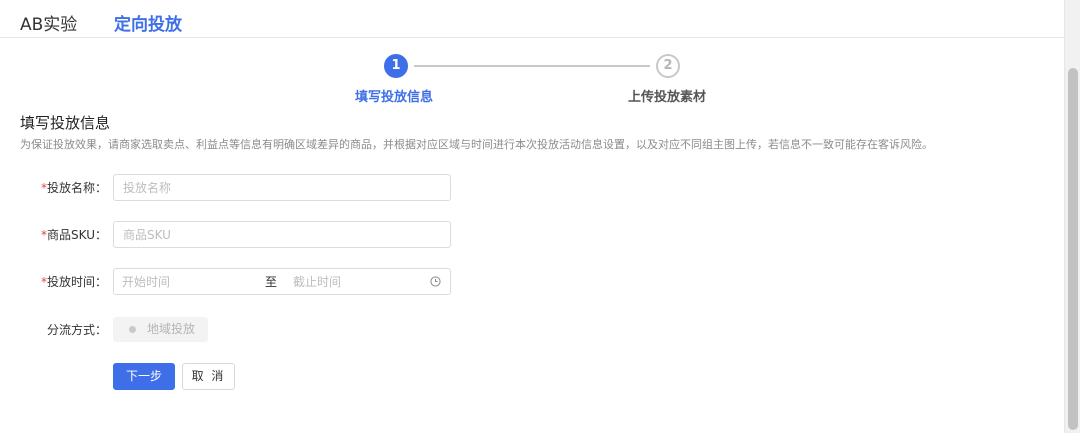 The image size is (1080, 433). What do you see at coordinates (171, 329) in the screenshot?
I see `region-delivery-label: 地域投放` at bounding box center [171, 329].